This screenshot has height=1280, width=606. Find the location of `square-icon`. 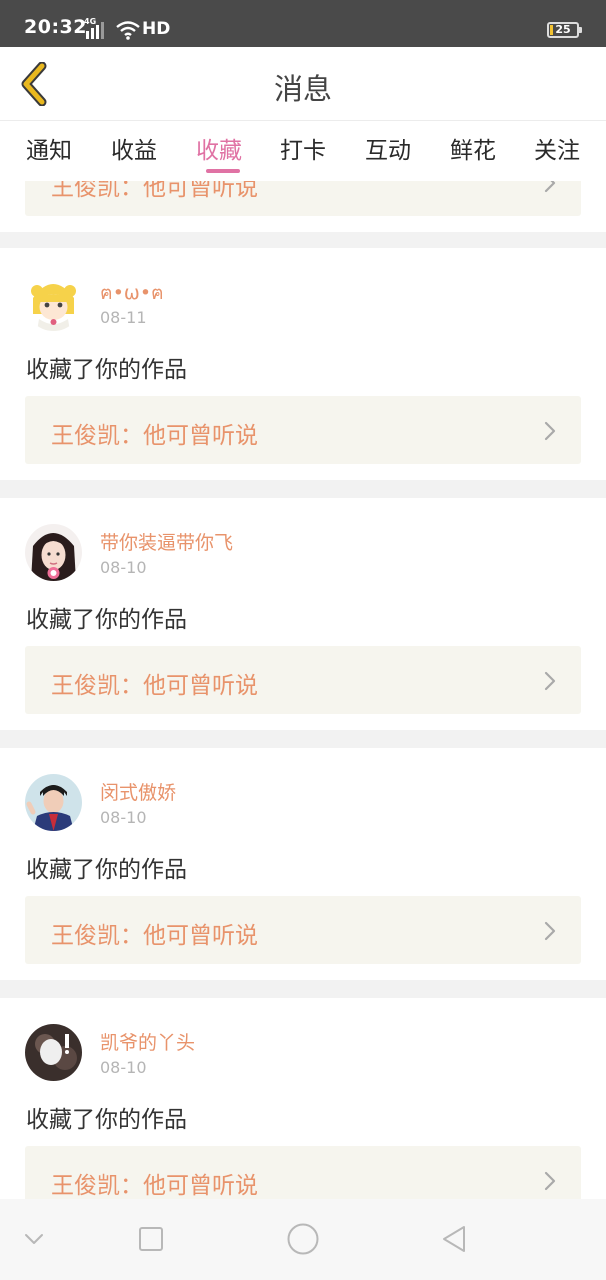

square-icon is located at coordinates (151, 1239).